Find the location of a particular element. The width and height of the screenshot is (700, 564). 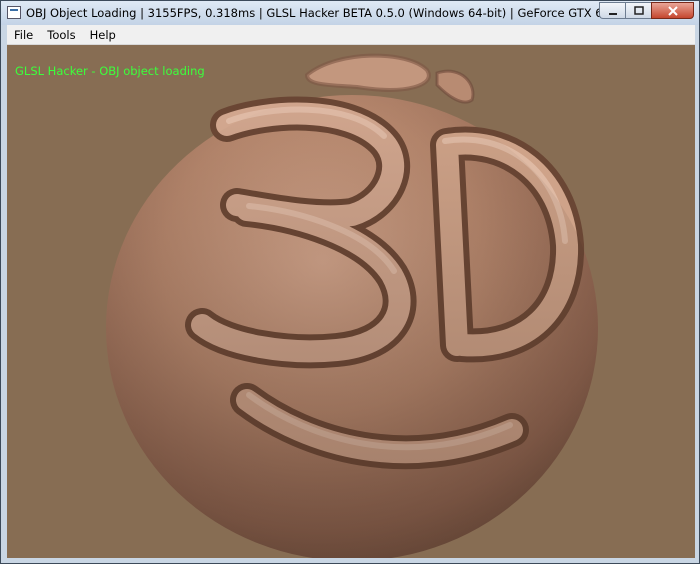

menu-file: File is located at coordinates (23, 35).